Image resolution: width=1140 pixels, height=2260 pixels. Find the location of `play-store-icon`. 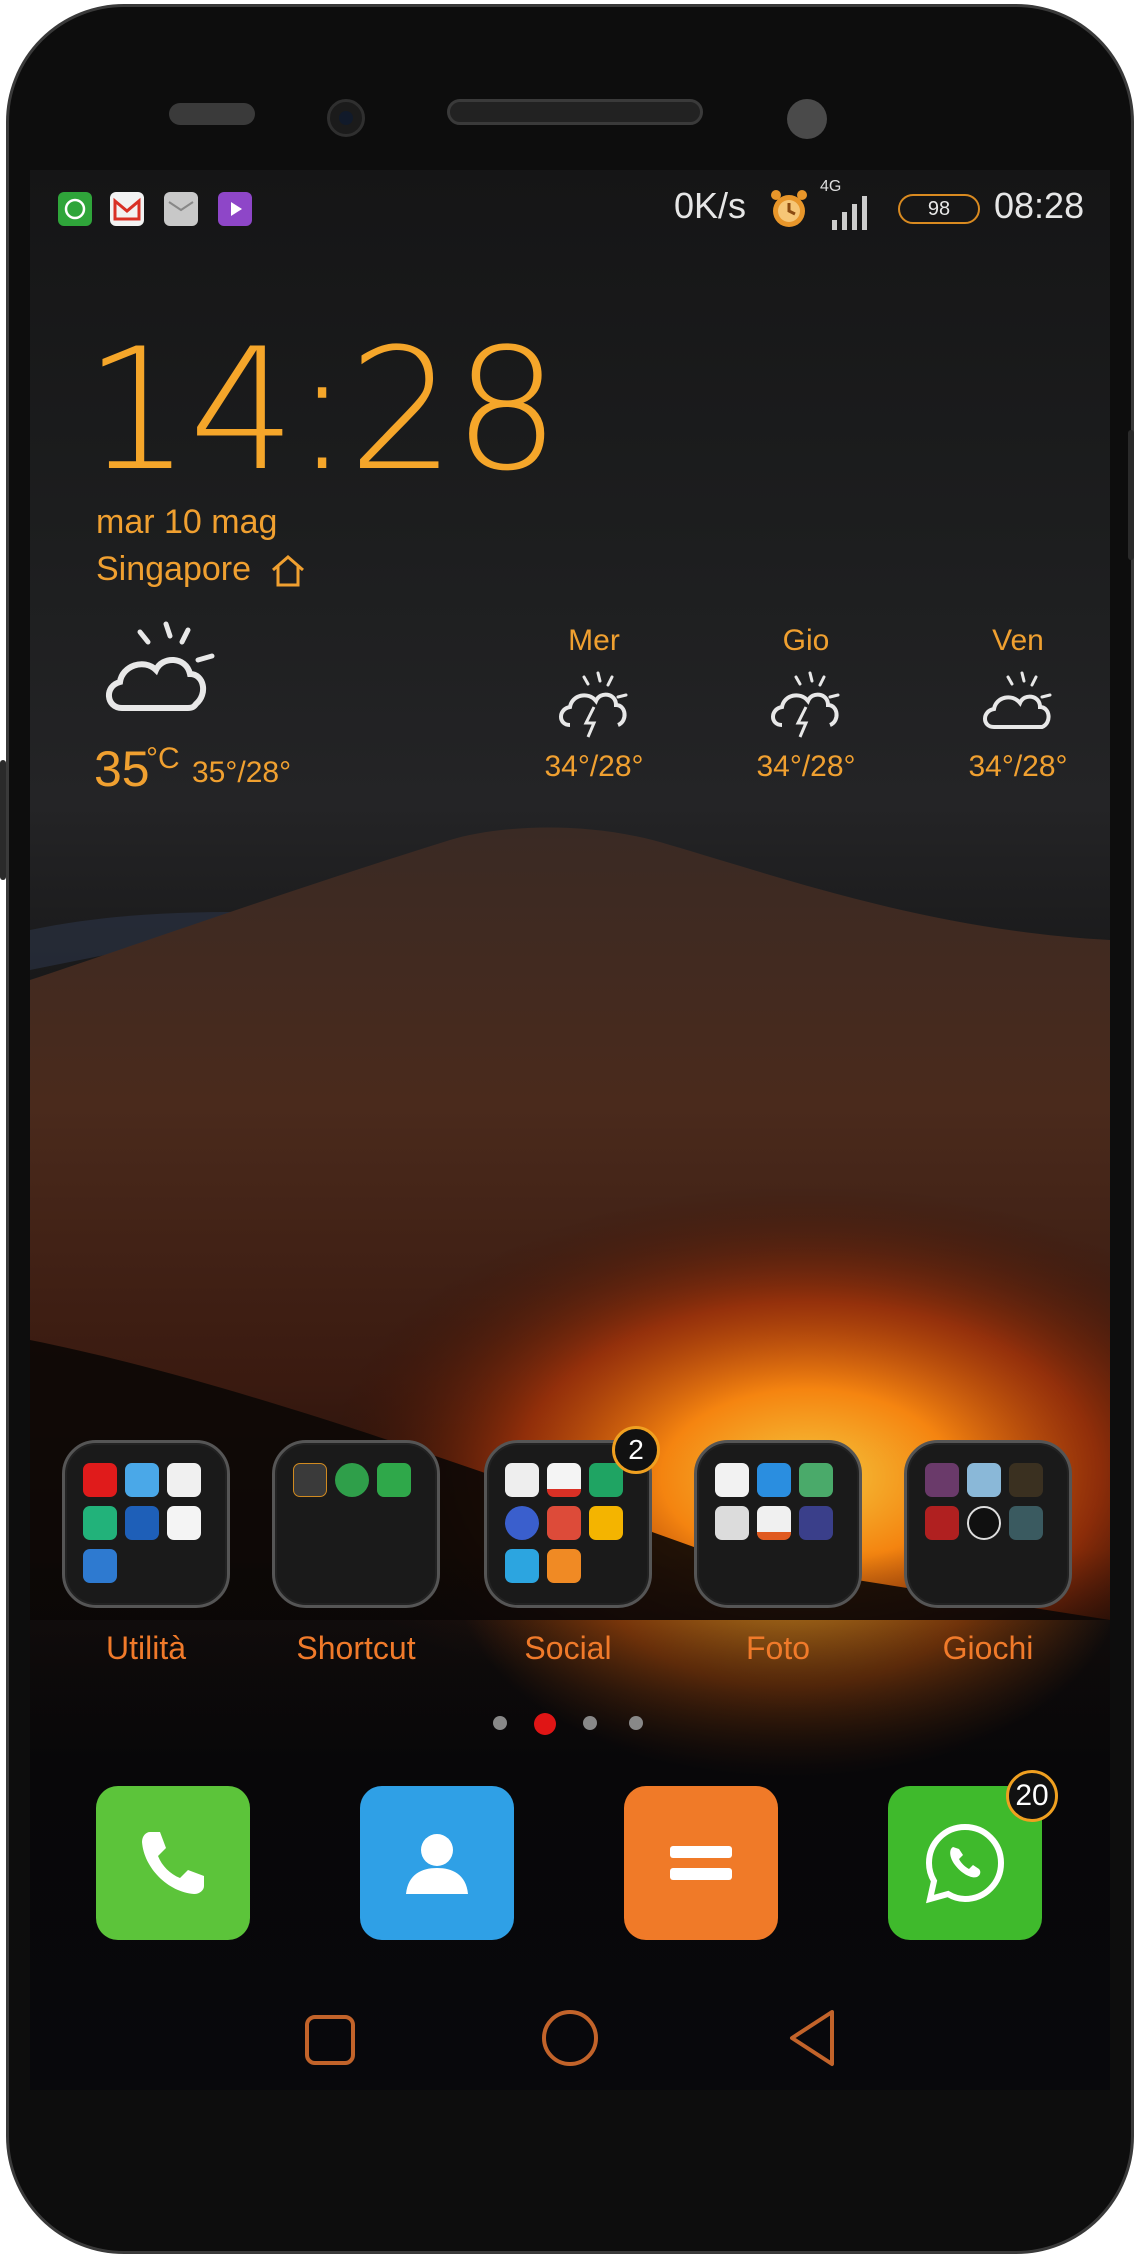

play-store-icon is located at coordinates (235, 209).